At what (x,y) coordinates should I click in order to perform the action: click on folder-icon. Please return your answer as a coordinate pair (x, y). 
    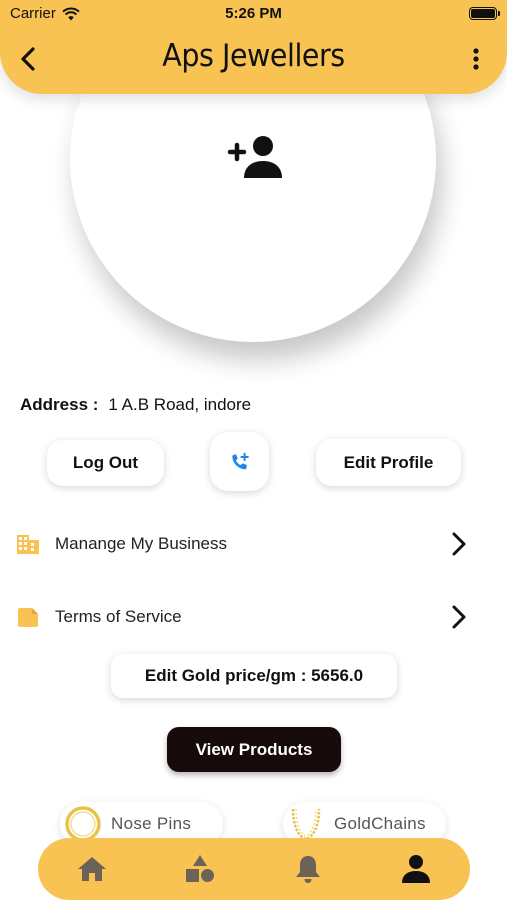
    Looking at the image, I should click on (28, 617).